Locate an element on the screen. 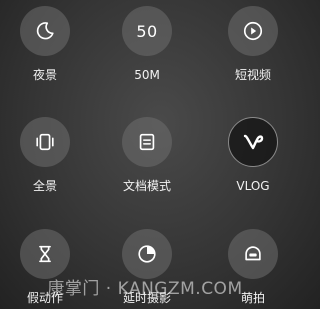 This screenshot has width=320, height=309. mode-50m: 50 50M is located at coordinates (147, 46).